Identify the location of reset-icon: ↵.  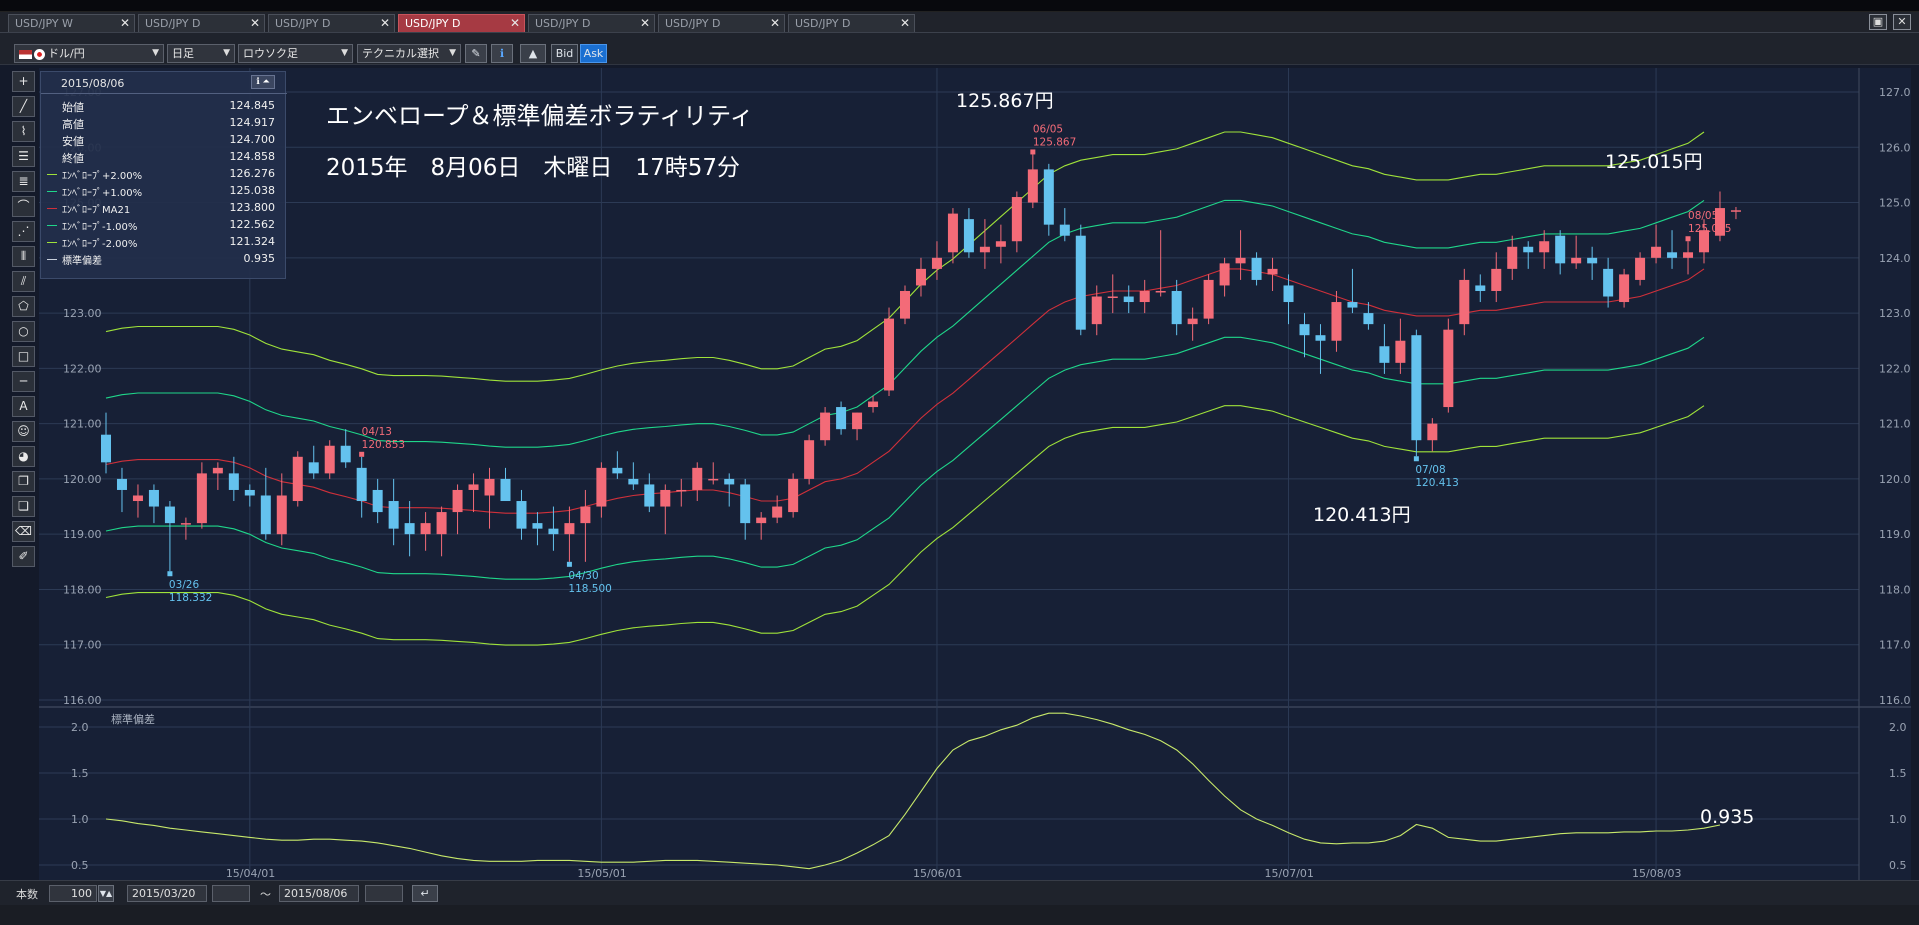
(425, 893).